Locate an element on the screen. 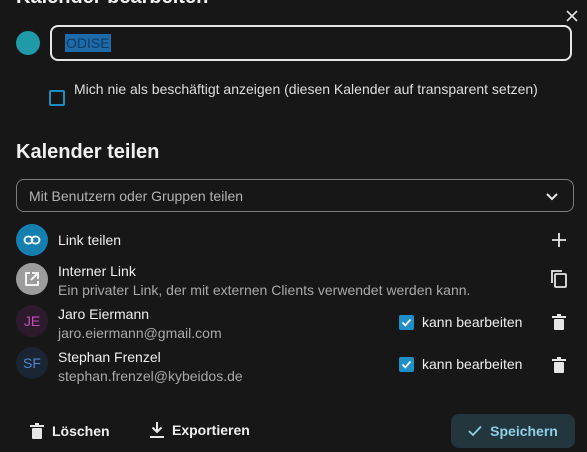 The width and height of the screenshot is (587, 452). user-name: Stephan Frenzel is located at coordinates (109, 357).